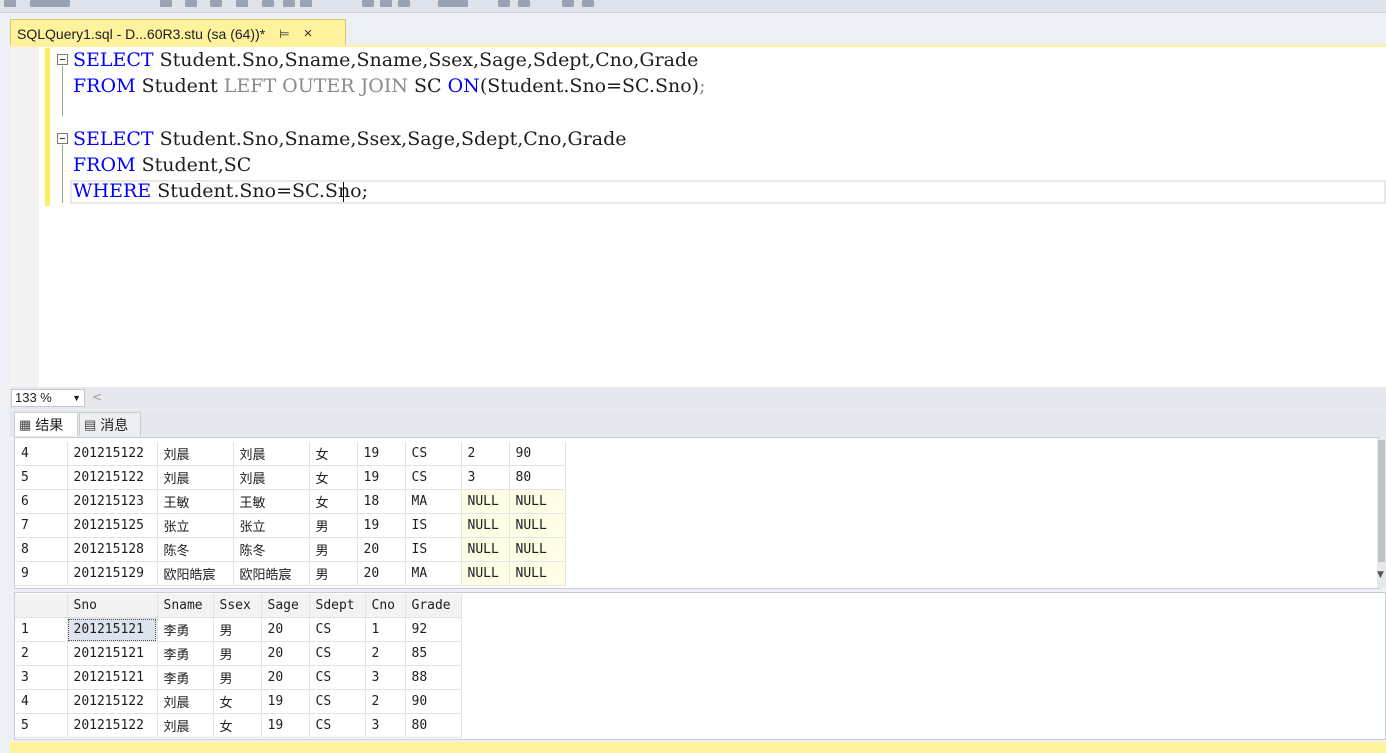 The width and height of the screenshot is (1386, 753). Describe the element at coordinates (41, 501) in the screenshot. I see `row-number: 6` at that location.